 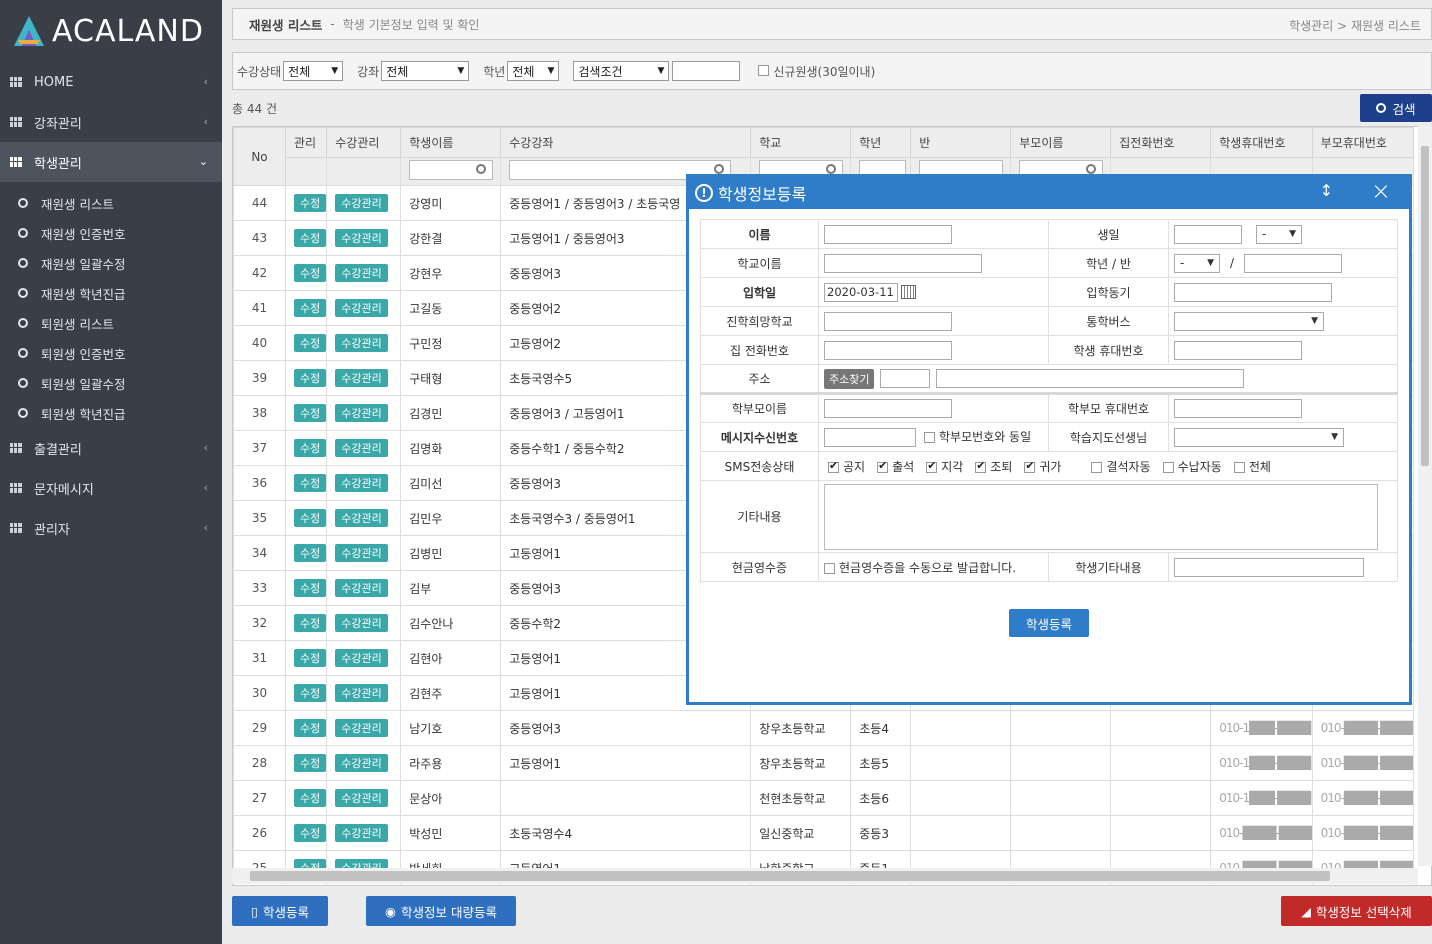 I want to click on subitem-left-auth: 퇴원생 인증번호, so click(x=111, y=353).